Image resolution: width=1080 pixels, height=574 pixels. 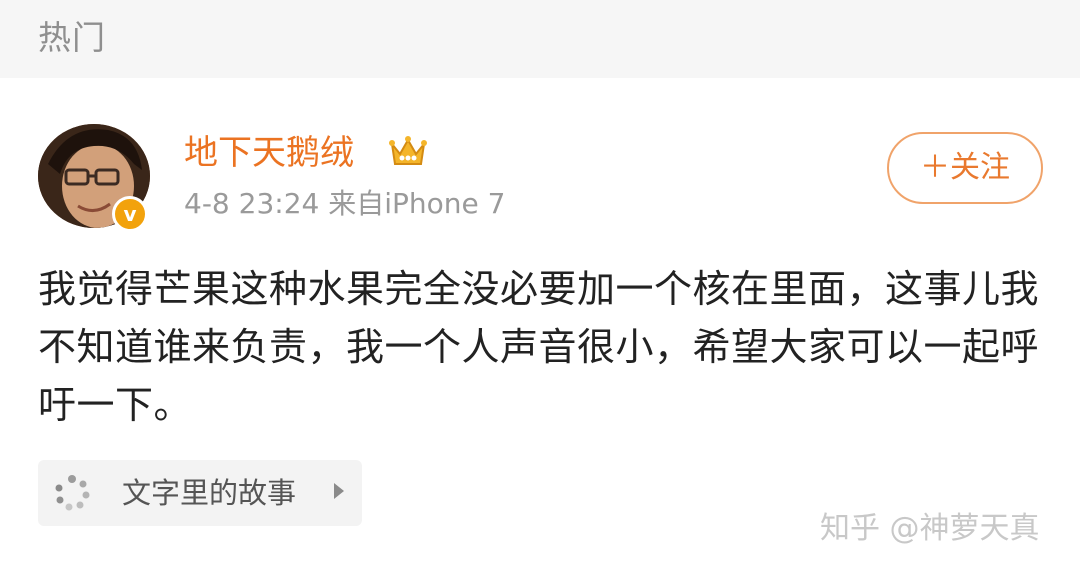 What do you see at coordinates (339, 491) in the screenshot?
I see `chevron-right-icon` at bounding box center [339, 491].